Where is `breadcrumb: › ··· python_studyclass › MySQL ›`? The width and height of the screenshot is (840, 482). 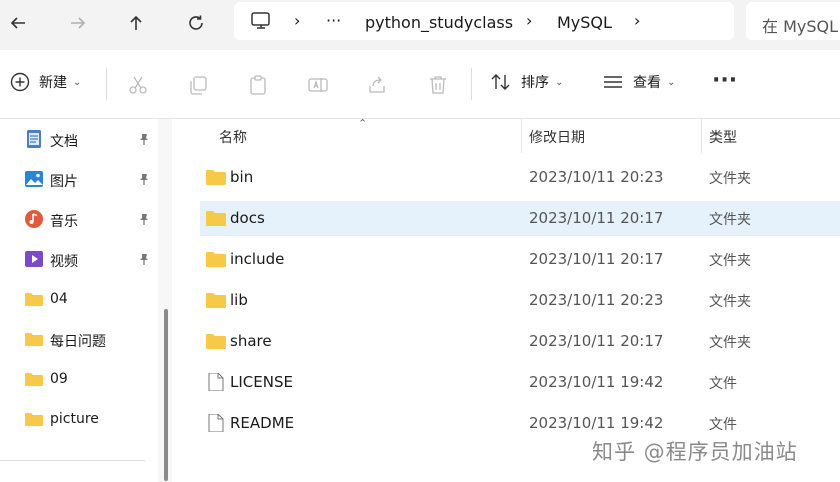 breadcrumb: › ··· python_studyclass › MySQL › is located at coordinates (484, 21).